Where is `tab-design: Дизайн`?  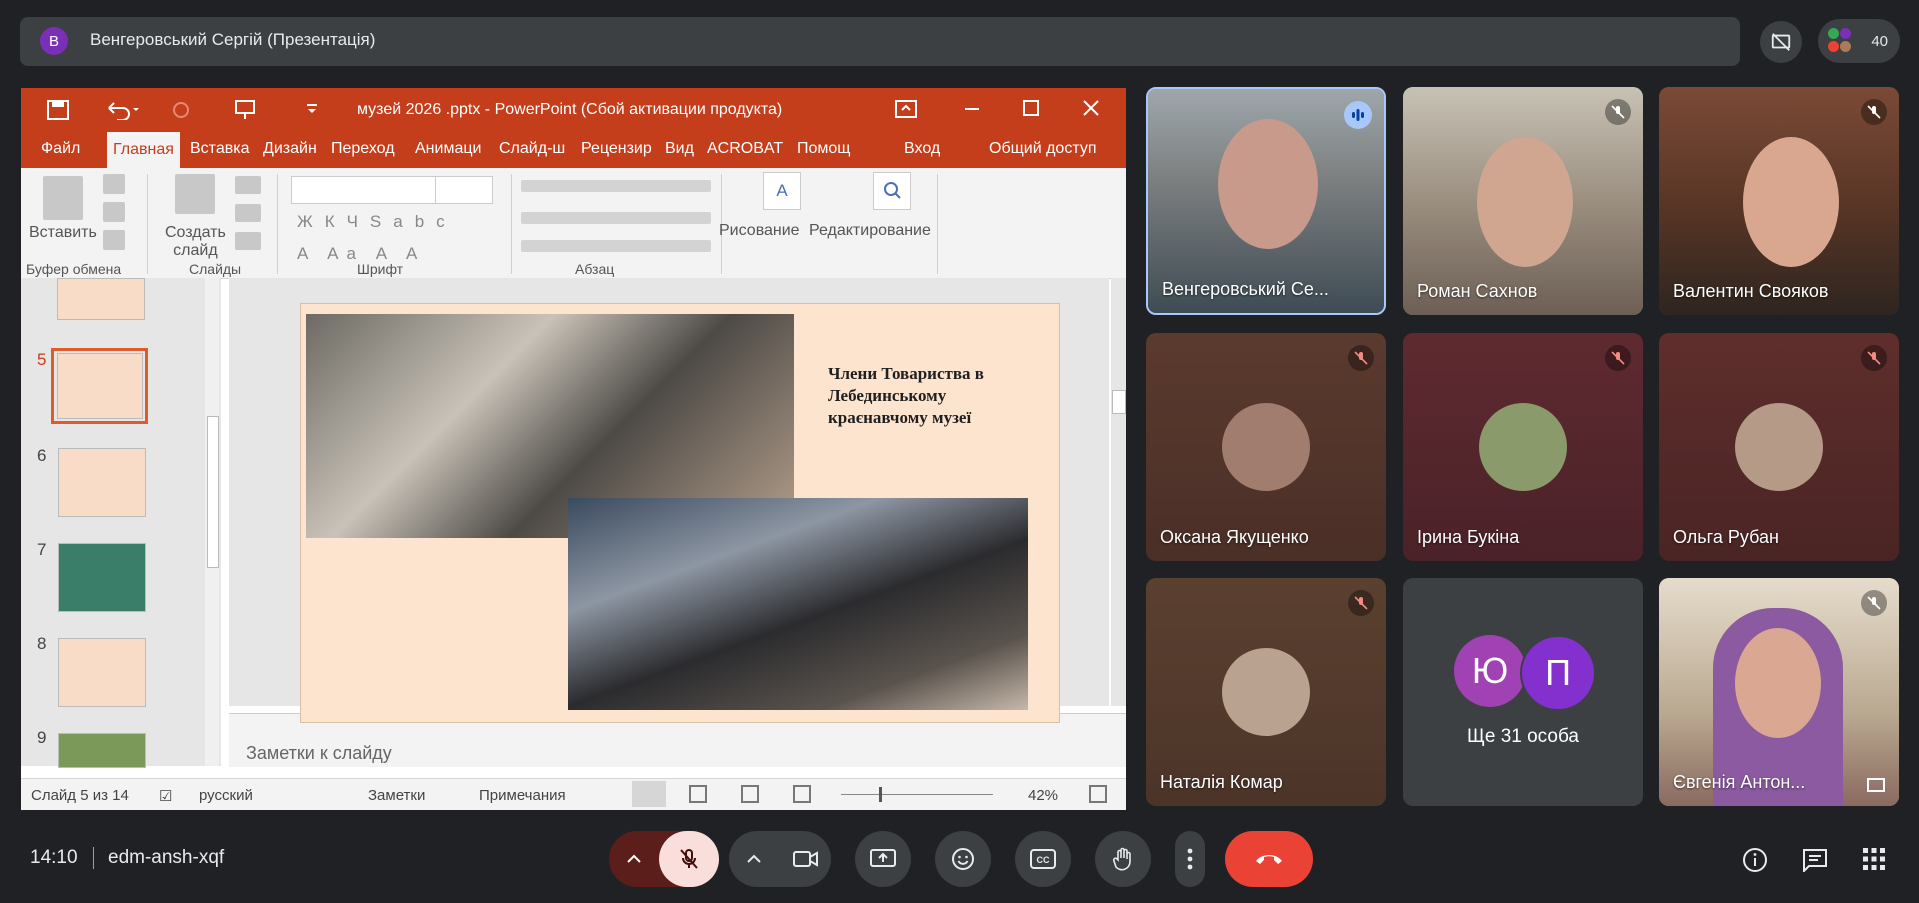 tab-design: Дизайн is located at coordinates (290, 149).